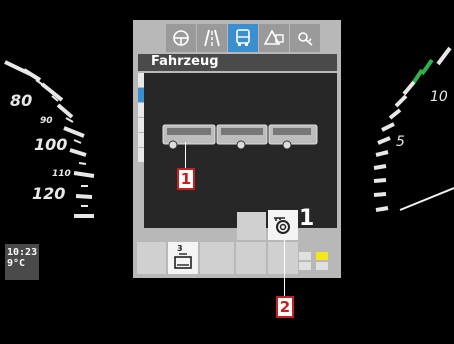 This screenshot has height=344, width=454. I want to click on key-icon, so click(282, 225).